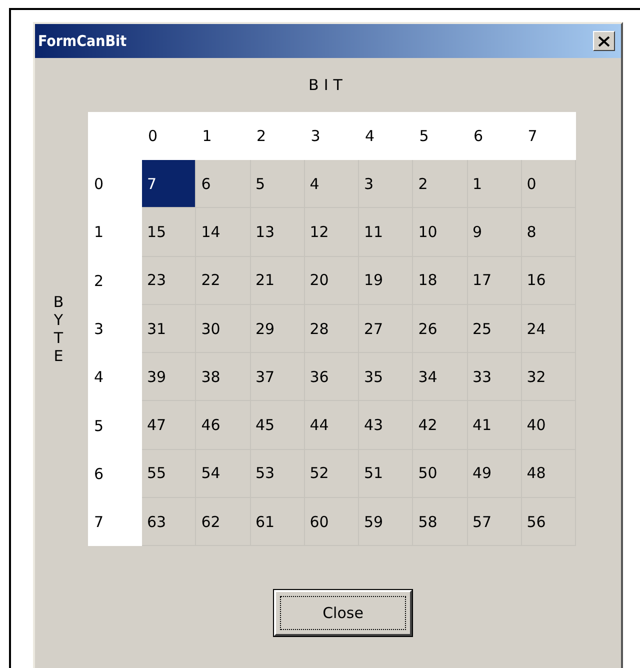  I want to click on grid-cell: 29, so click(277, 329).